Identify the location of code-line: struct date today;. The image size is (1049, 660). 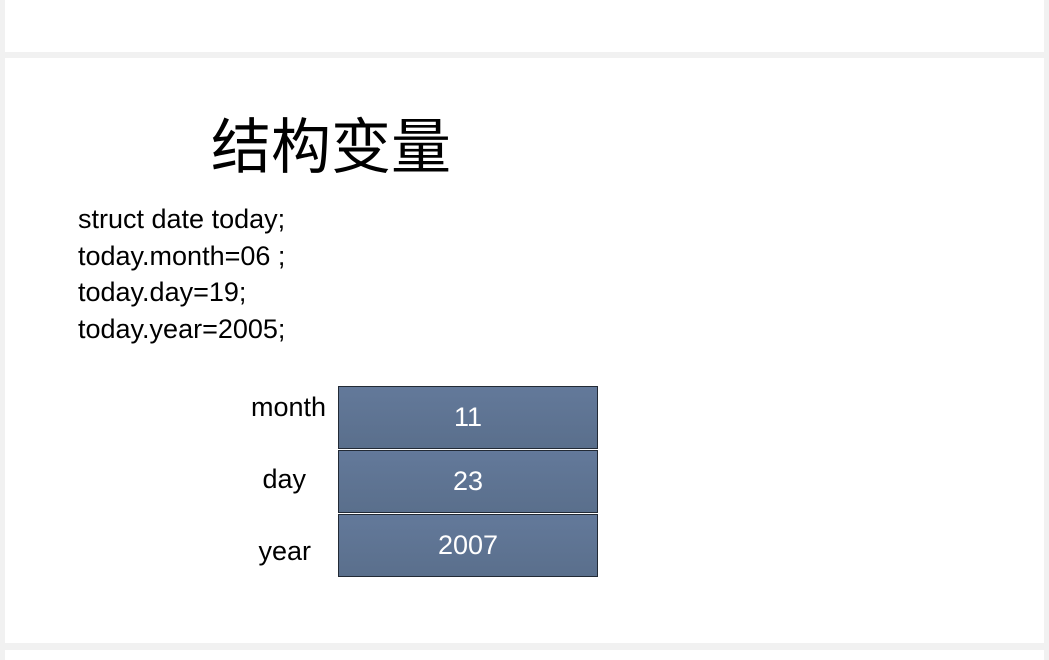
(182, 219).